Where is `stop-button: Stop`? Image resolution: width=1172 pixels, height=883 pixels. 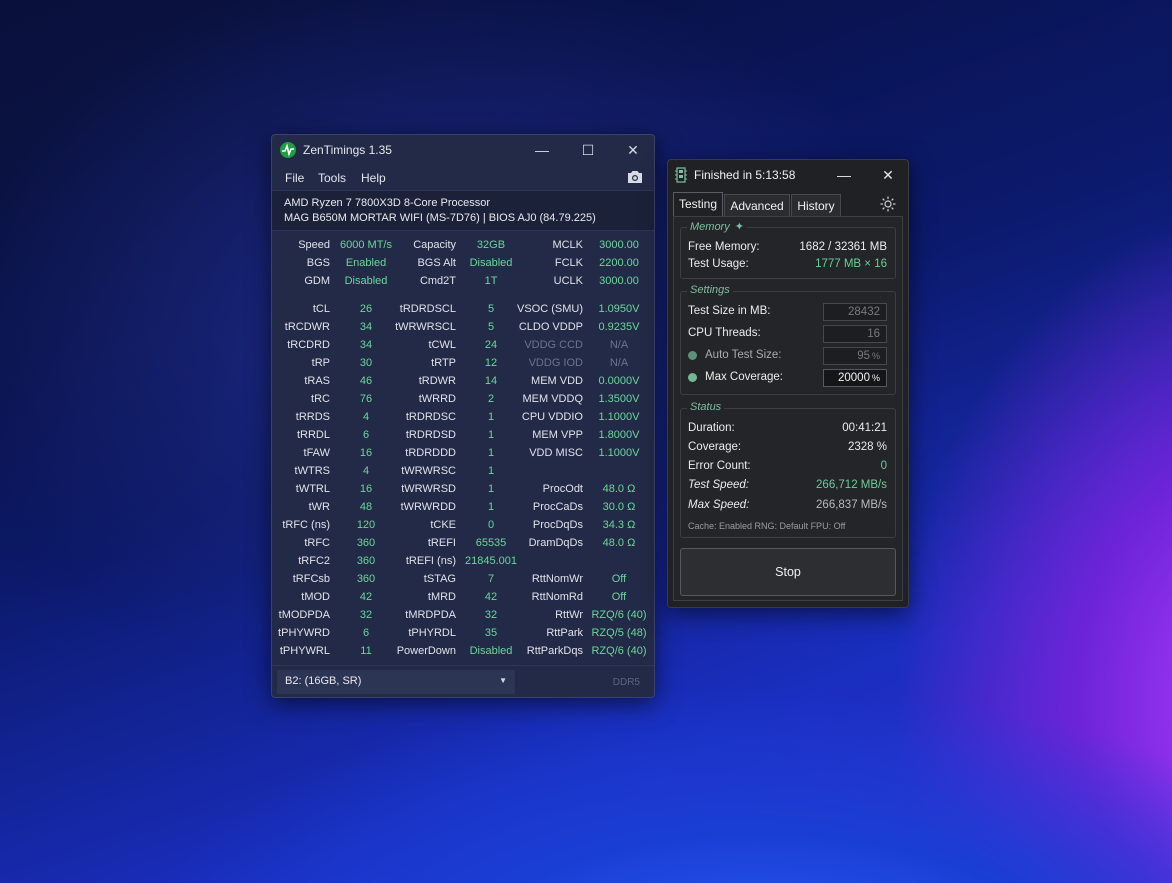
stop-button: Stop is located at coordinates (788, 572).